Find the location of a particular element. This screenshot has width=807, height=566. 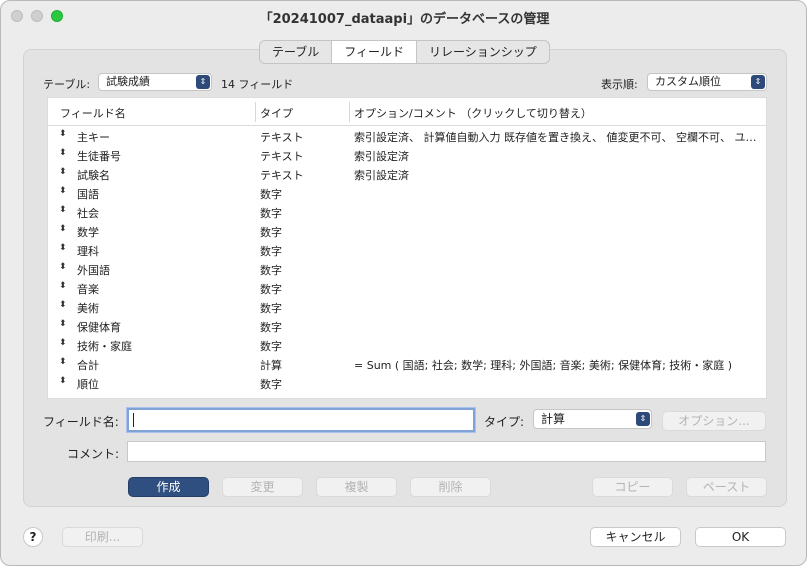

help-button: ? is located at coordinates (33, 537).